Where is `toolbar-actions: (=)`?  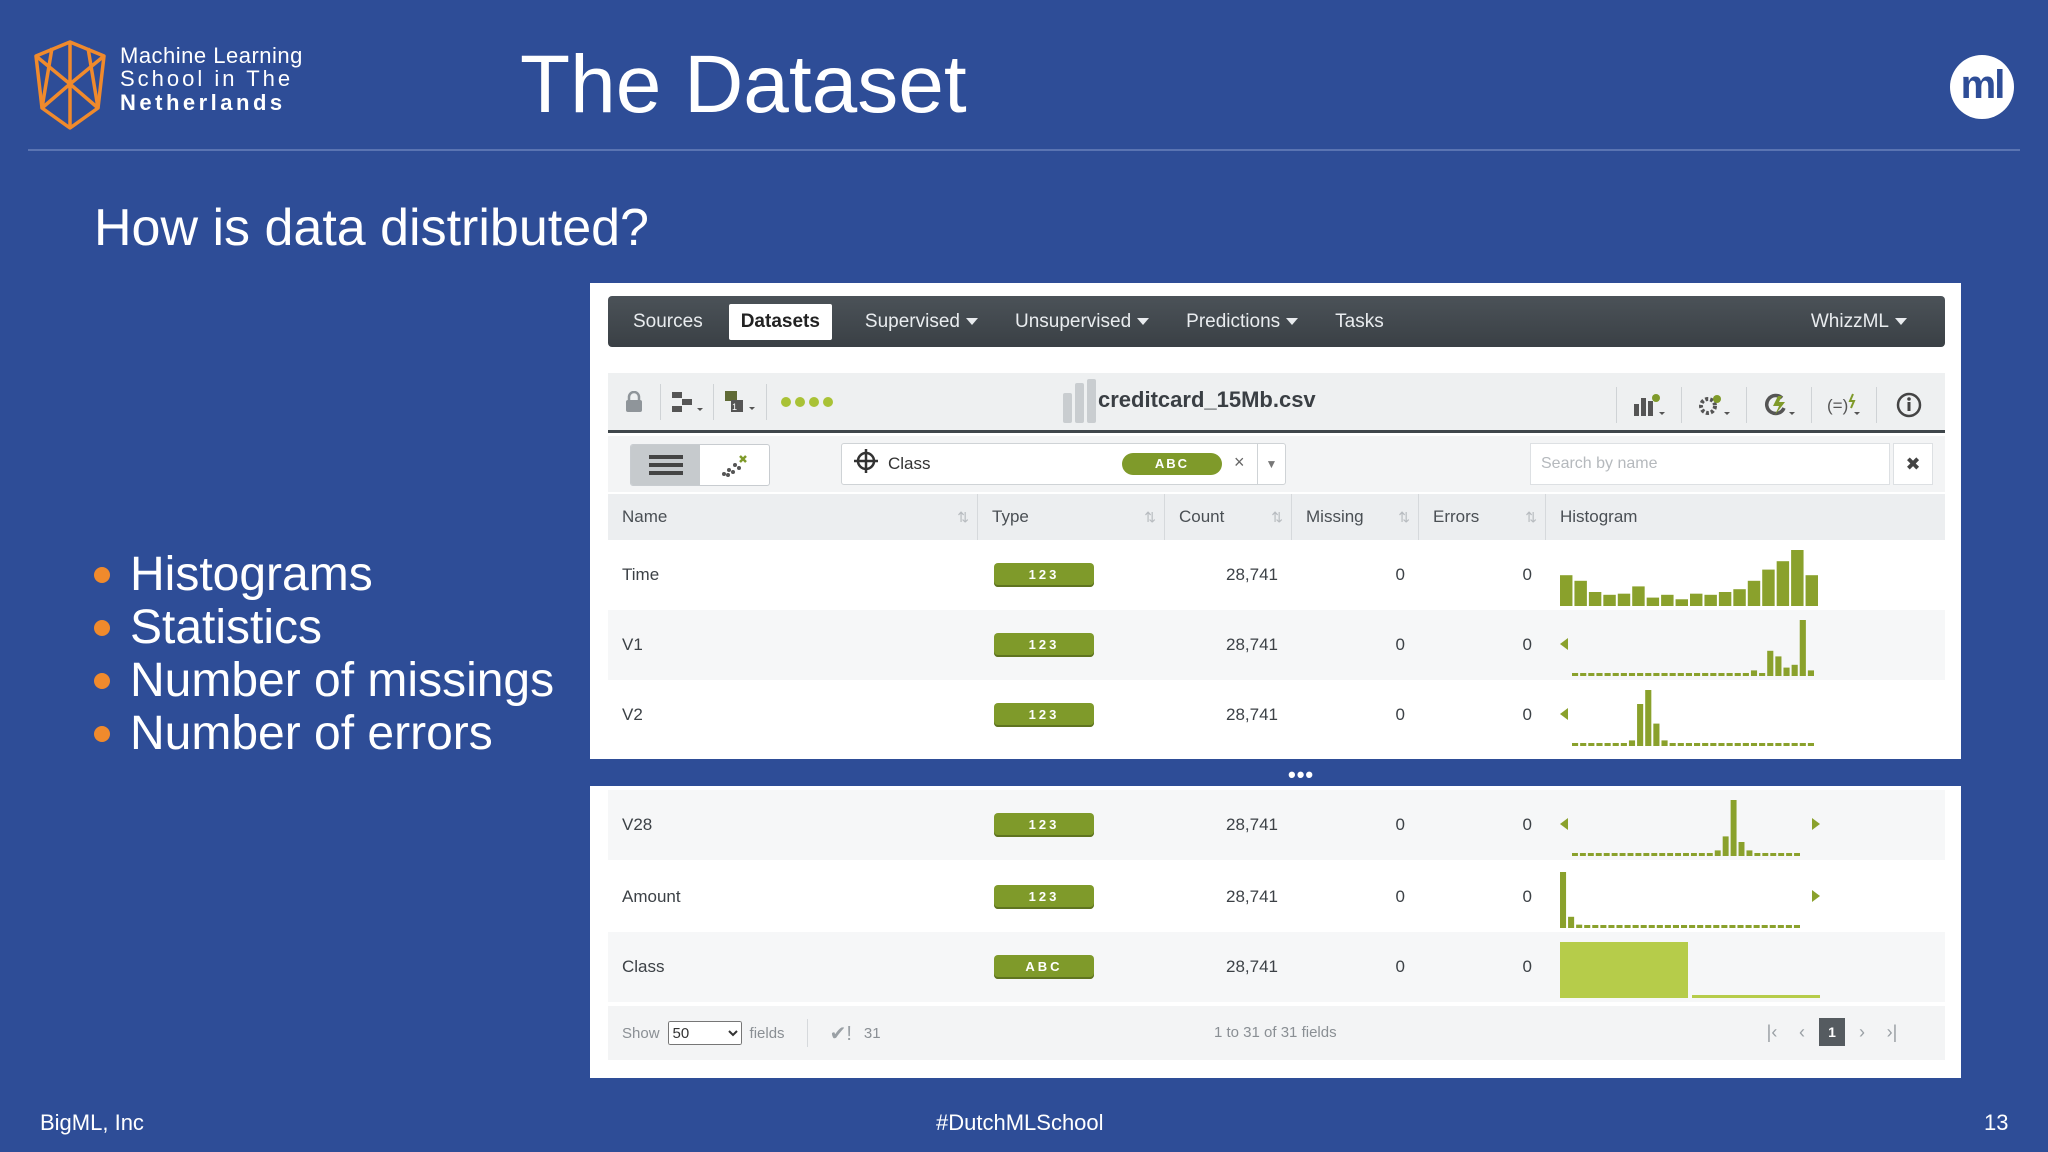
toolbar-actions: (=) is located at coordinates (1775, 405).